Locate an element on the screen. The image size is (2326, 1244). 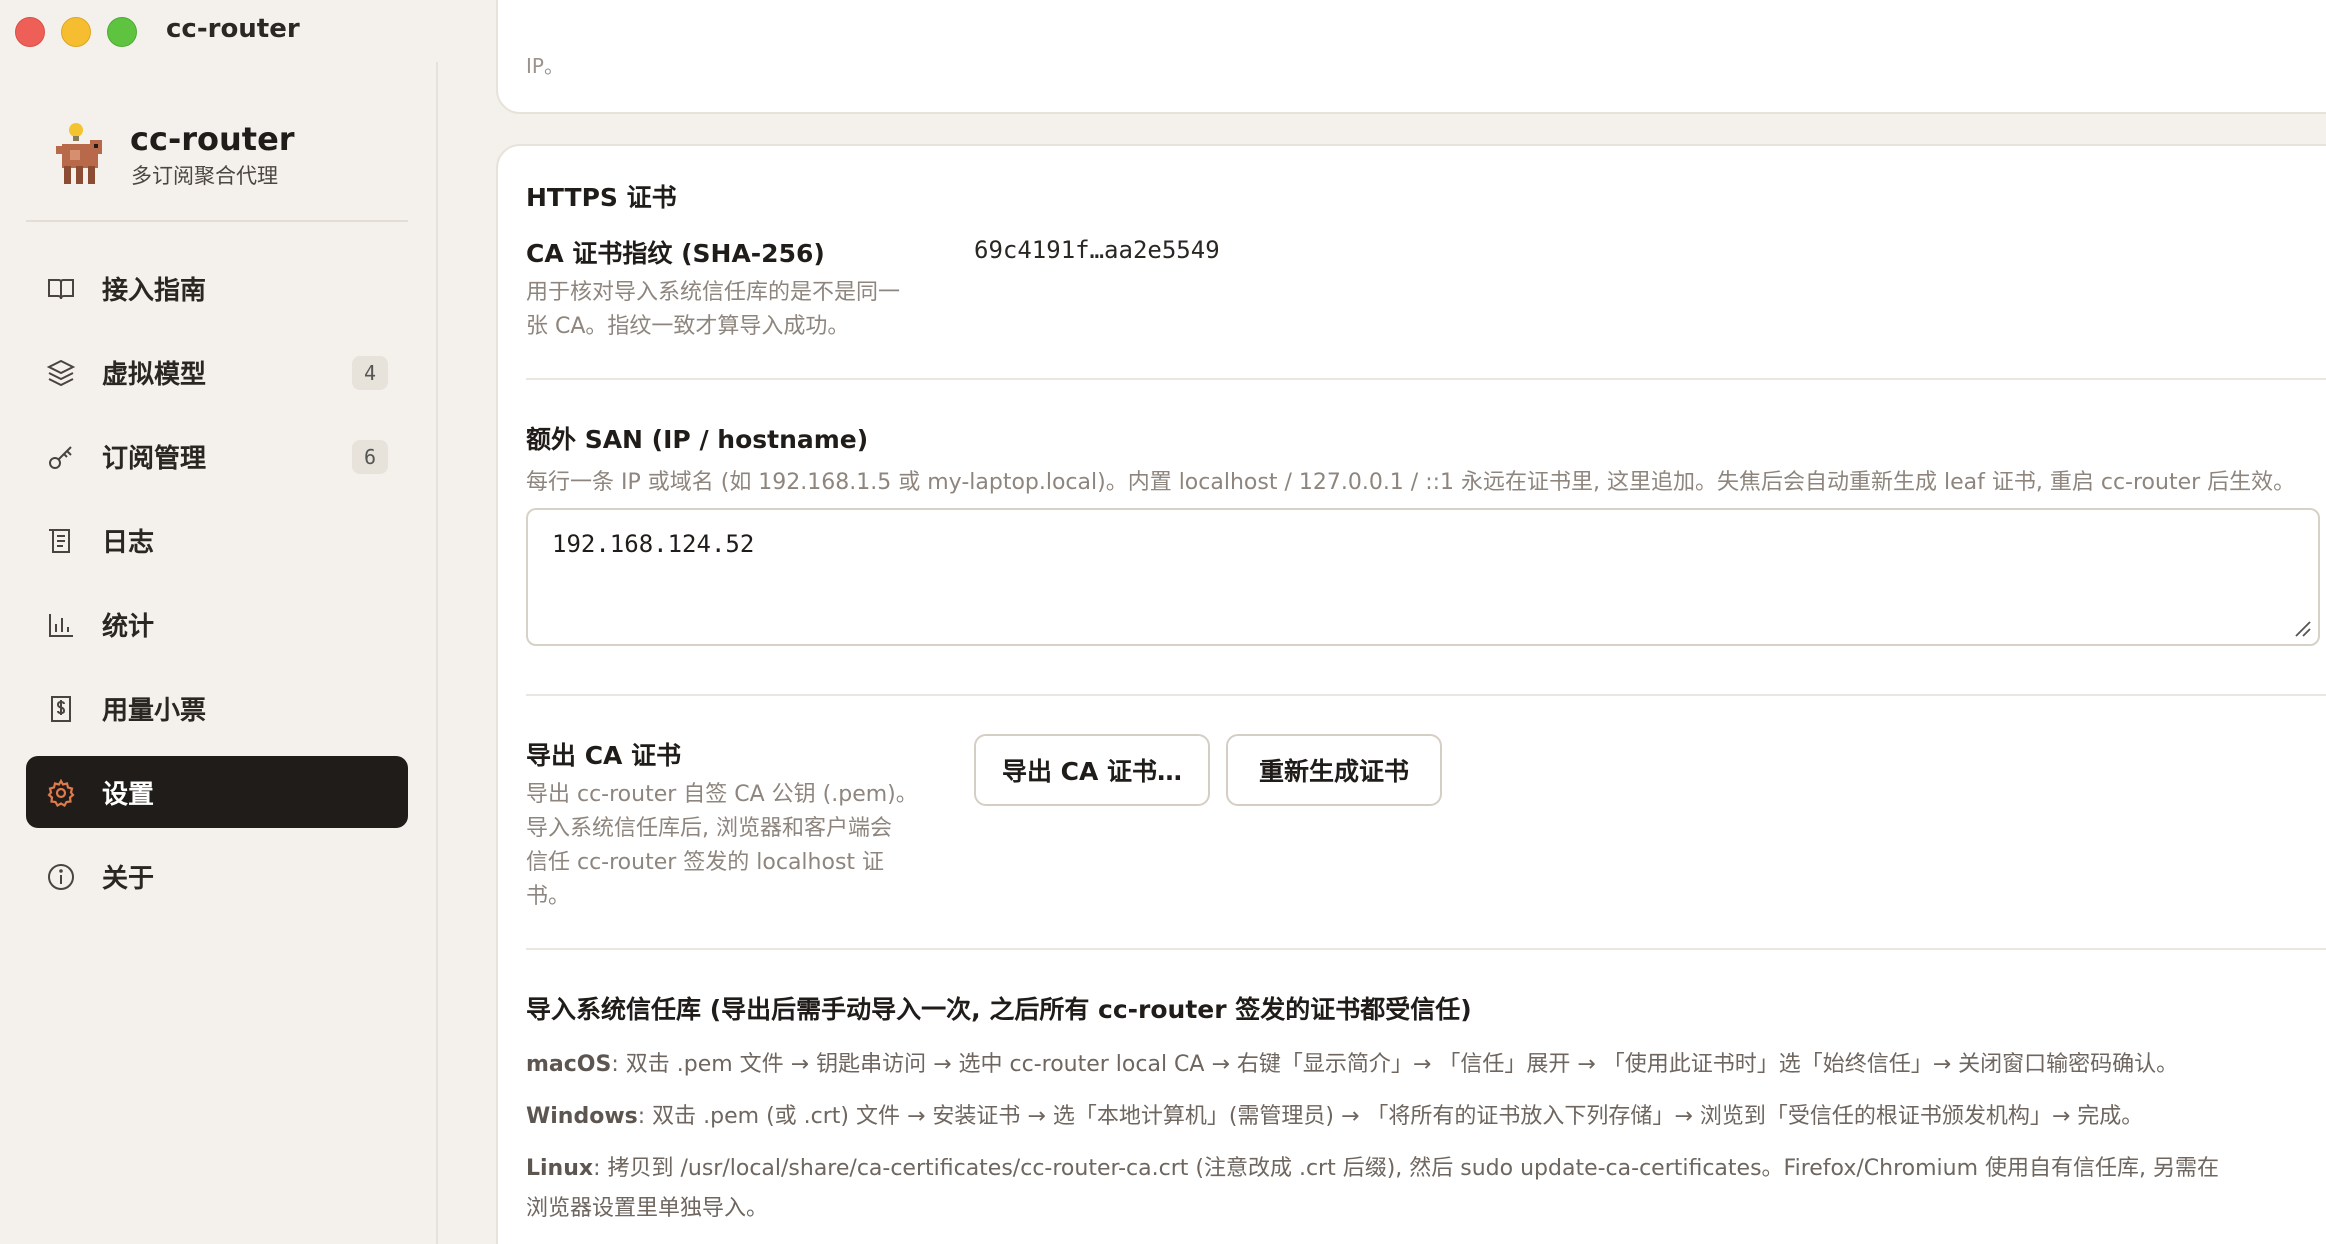
os-name: macOS is located at coordinates (569, 1064).